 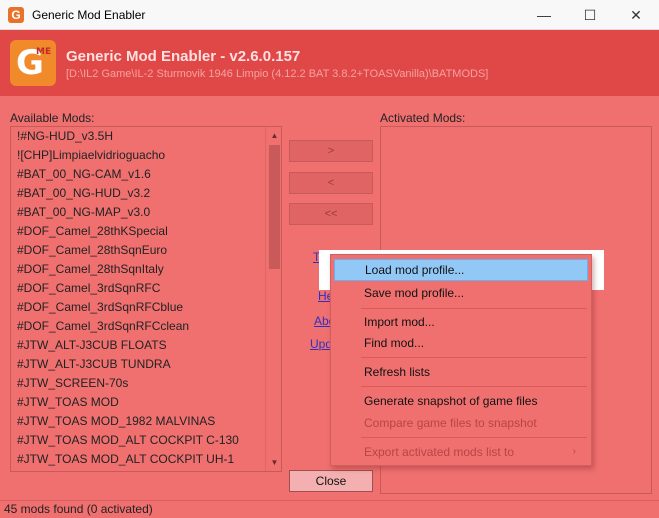 What do you see at coordinates (33, 63) in the screenshot?
I see `gme-logo: G ME` at bounding box center [33, 63].